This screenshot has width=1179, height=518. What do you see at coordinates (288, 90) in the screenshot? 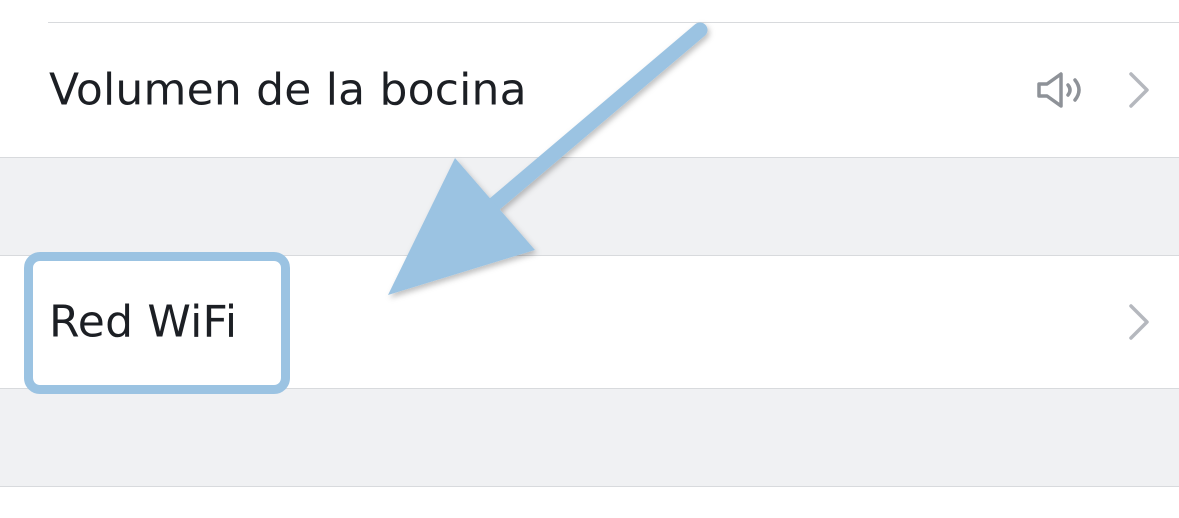
I see `speaker-volume-label: Volumen de la bocina` at bounding box center [288, 90].